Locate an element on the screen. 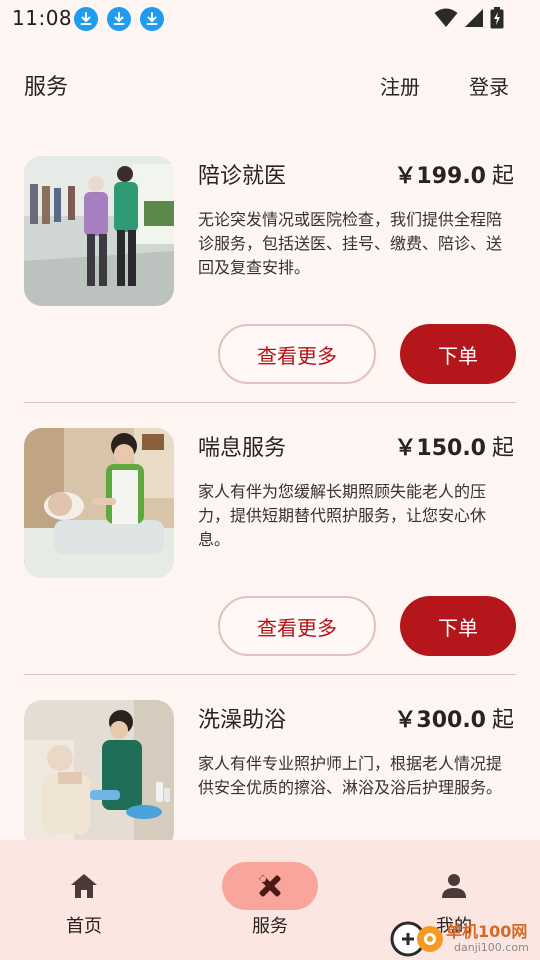  service-title: 陪诊就医 is located at coordinates (242, 176).